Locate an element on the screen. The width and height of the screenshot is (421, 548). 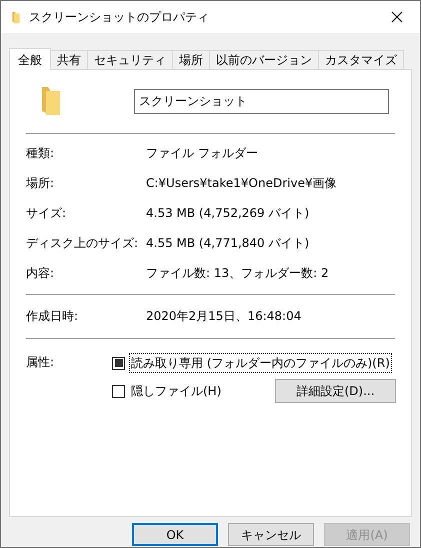
tab: 全般 is located at coordinates (30, 59).